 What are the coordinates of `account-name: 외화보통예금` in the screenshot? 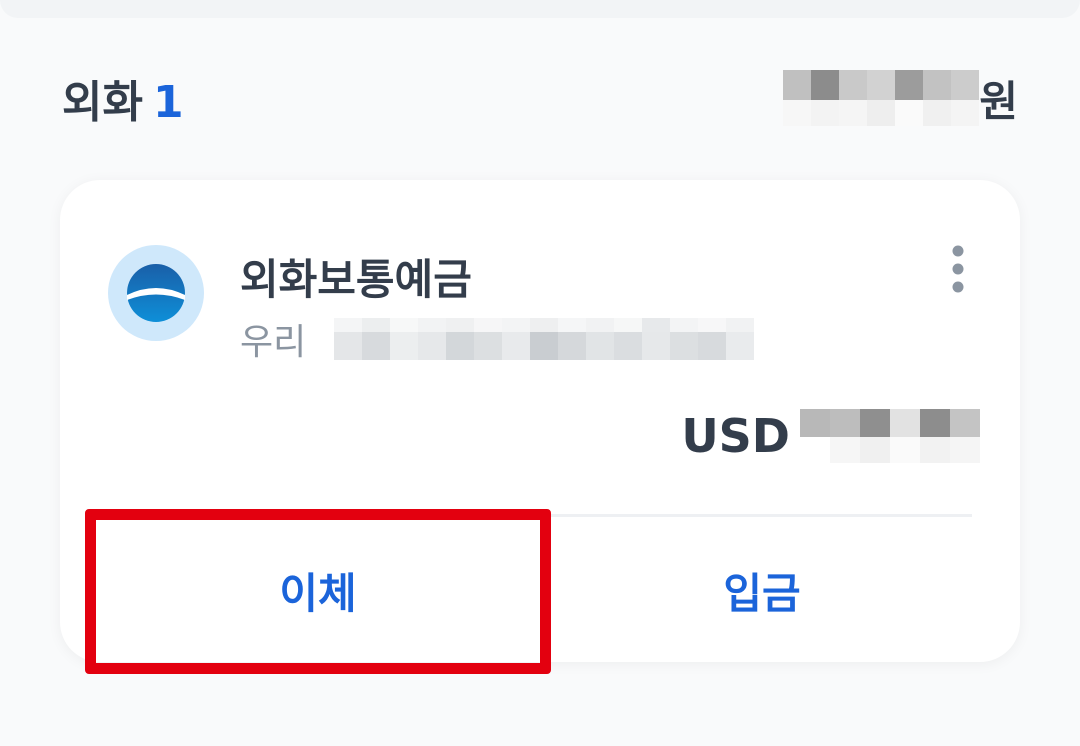 It's located at (356, 276).